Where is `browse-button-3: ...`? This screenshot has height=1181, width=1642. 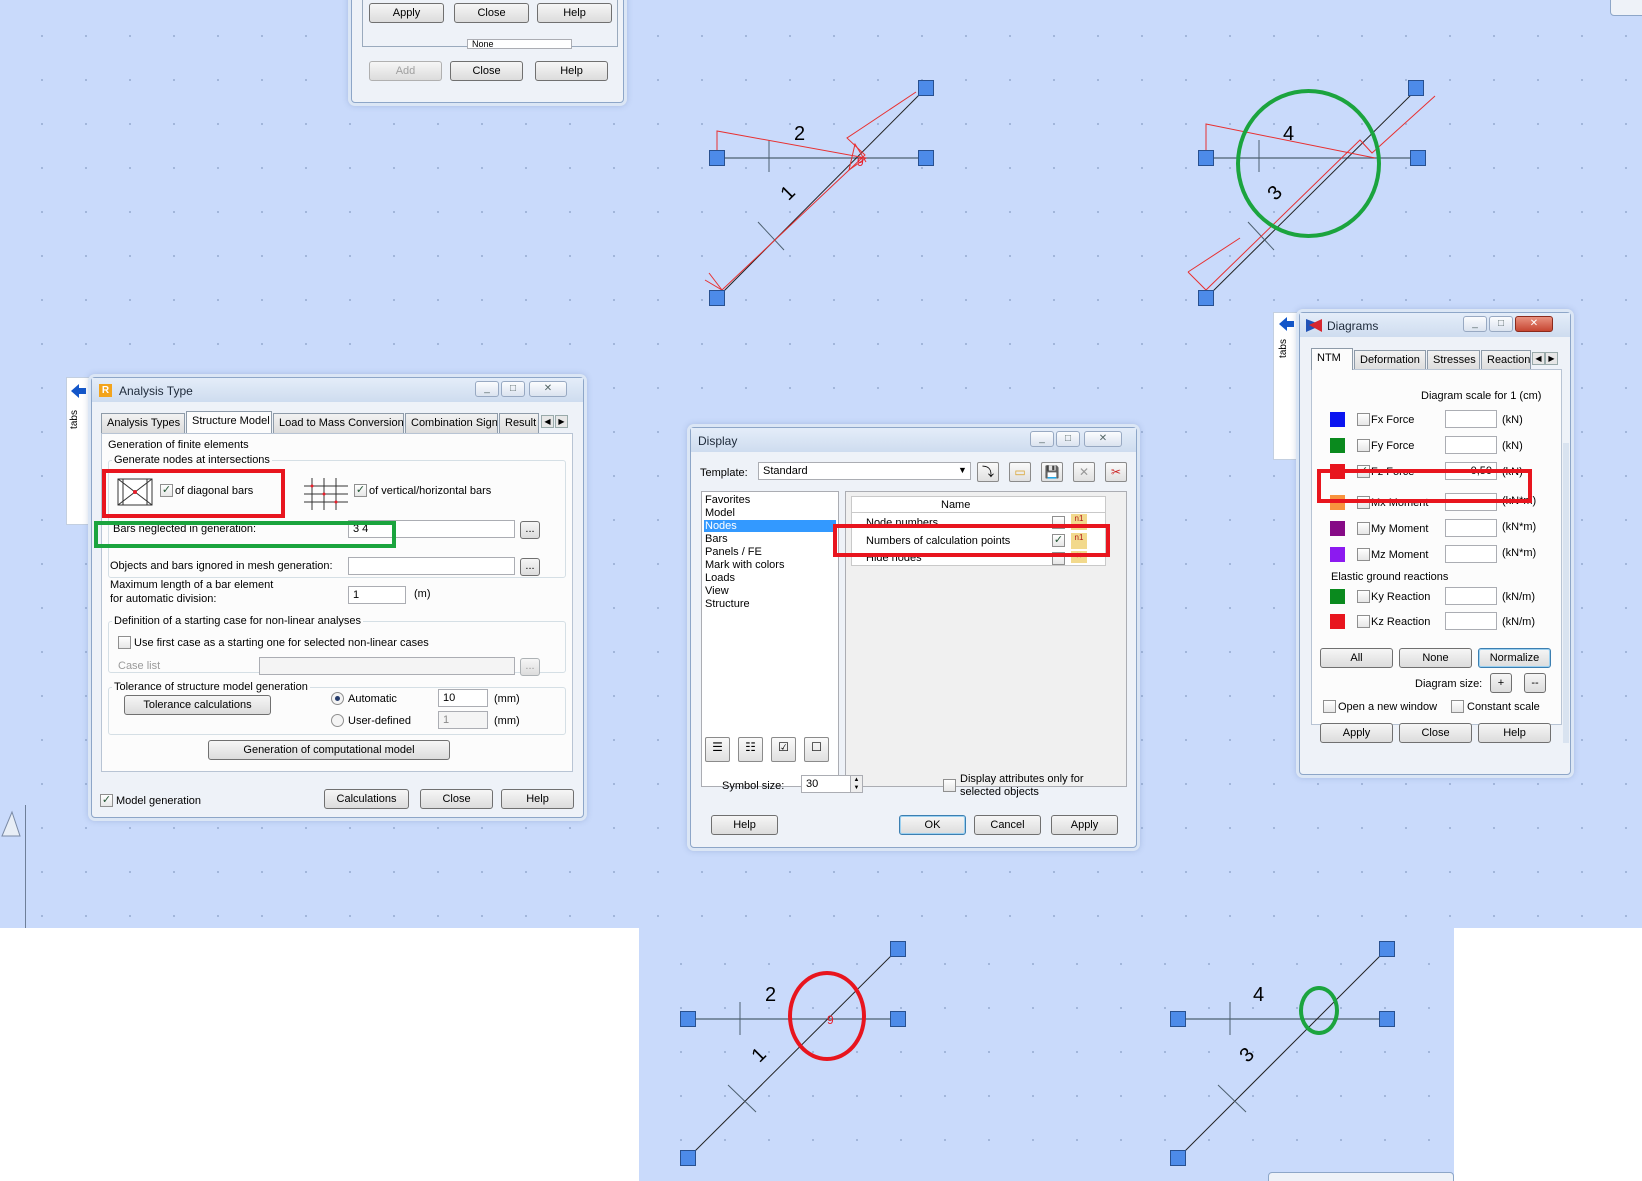
browse-button-3: ... is located at coordinates (530, 667).